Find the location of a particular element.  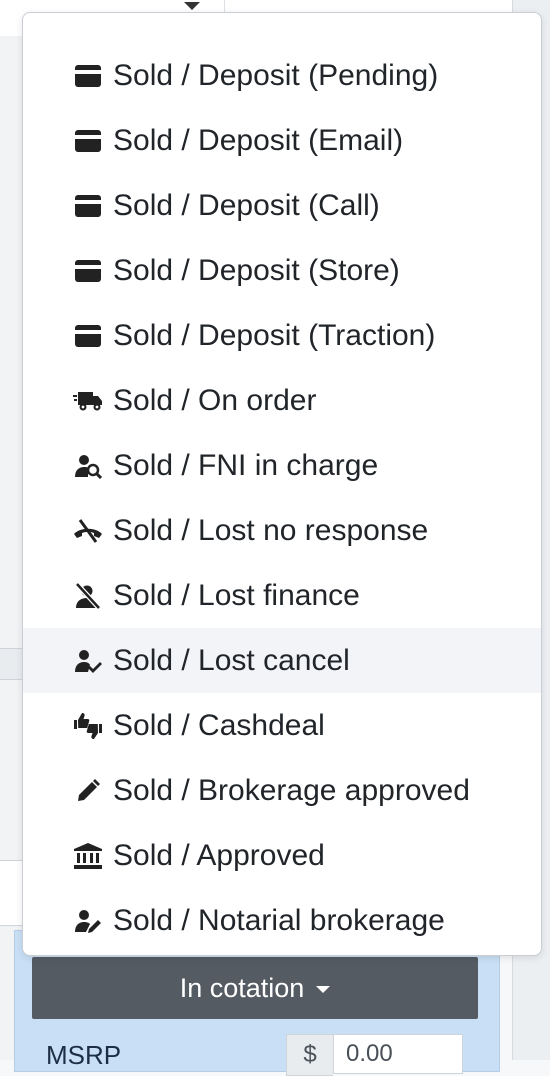

menu-item-label: Sold / Deposit (Call) is located at coordinates (246, 205).